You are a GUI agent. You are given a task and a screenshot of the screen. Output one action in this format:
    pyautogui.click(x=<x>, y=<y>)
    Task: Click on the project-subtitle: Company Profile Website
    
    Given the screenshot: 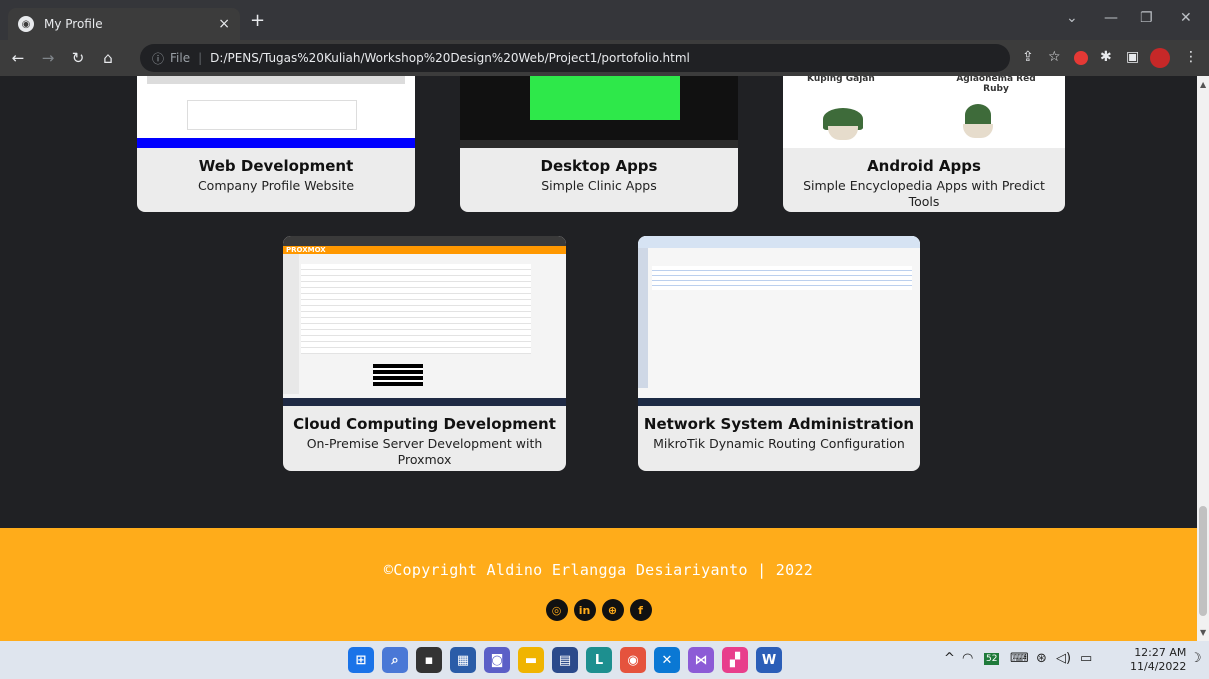 What is the action you would take?
    pyautogui.click(x=276, y=185)
    